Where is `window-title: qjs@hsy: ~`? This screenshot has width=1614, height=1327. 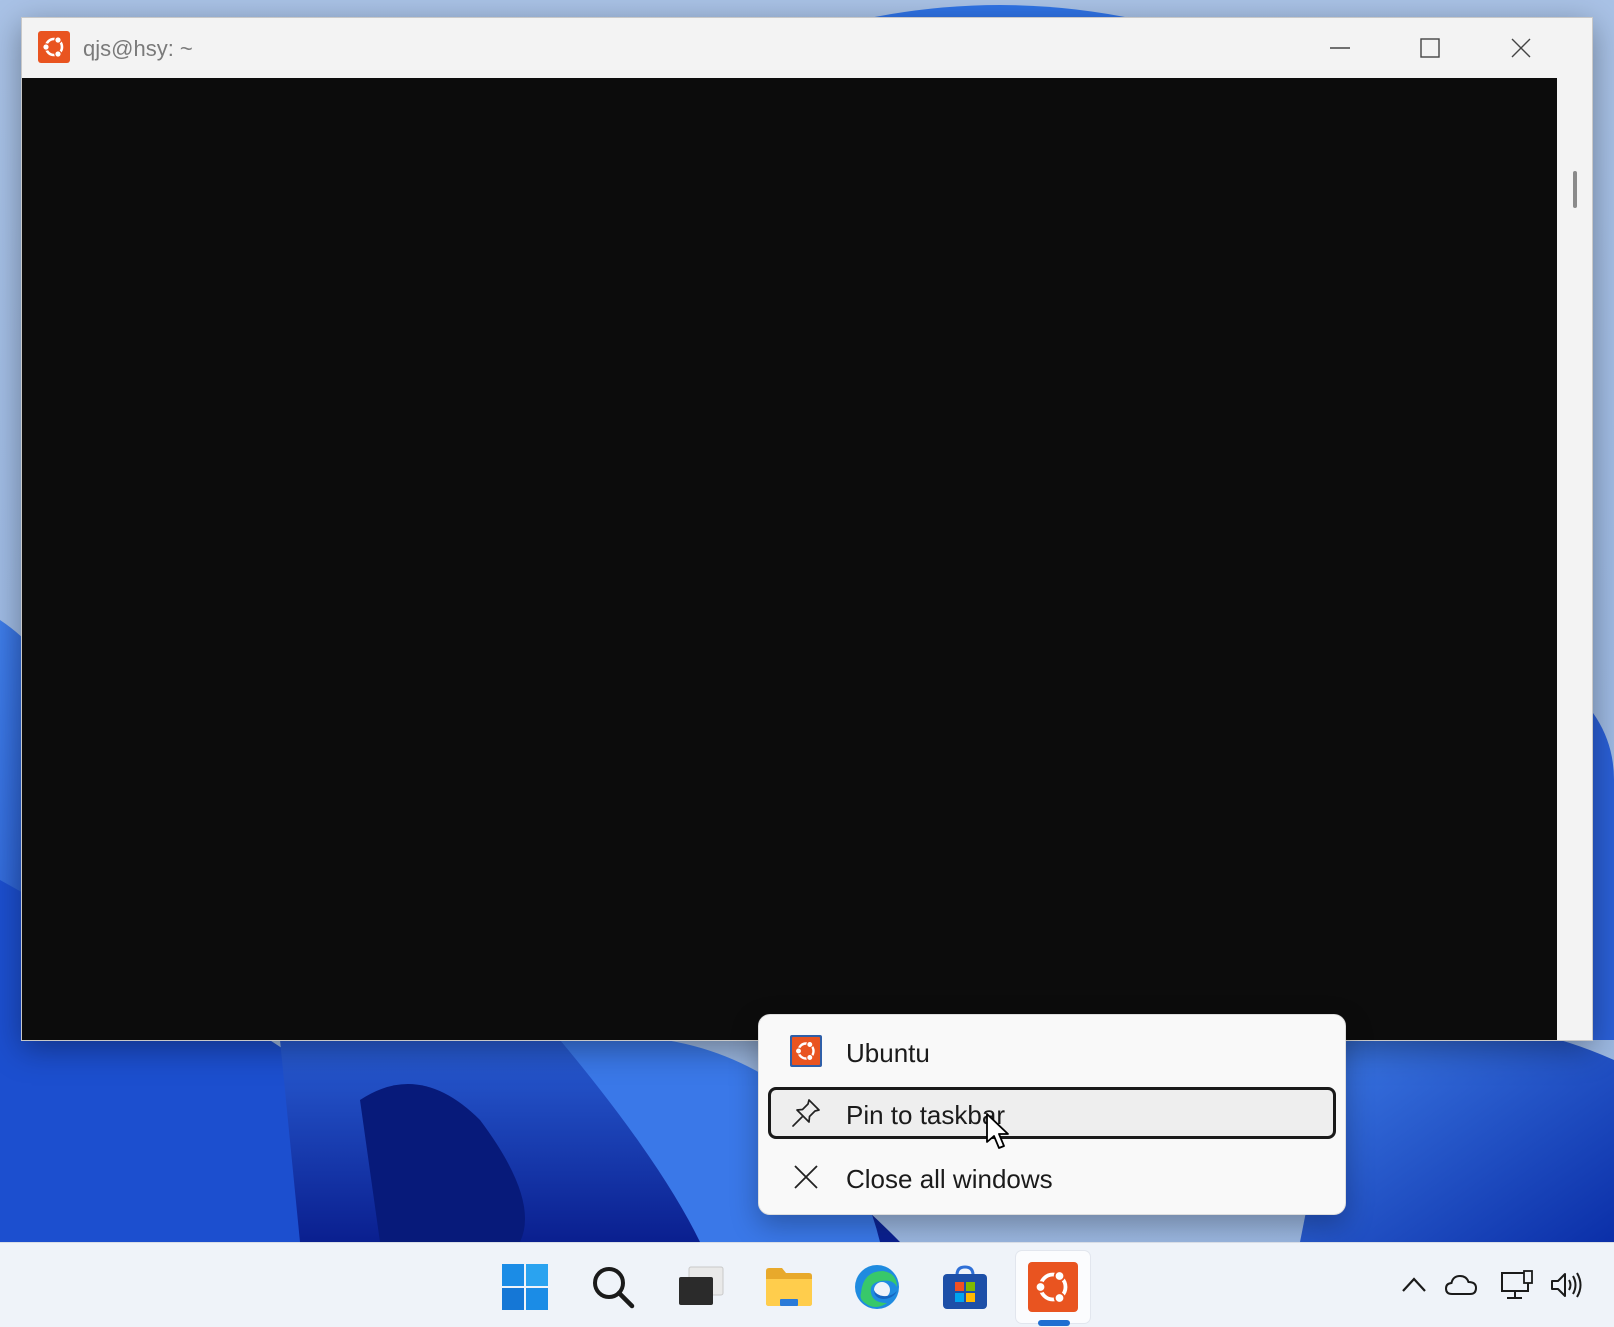
window-title: qjs@hsy: ~ is located at coordinates (138, 48).